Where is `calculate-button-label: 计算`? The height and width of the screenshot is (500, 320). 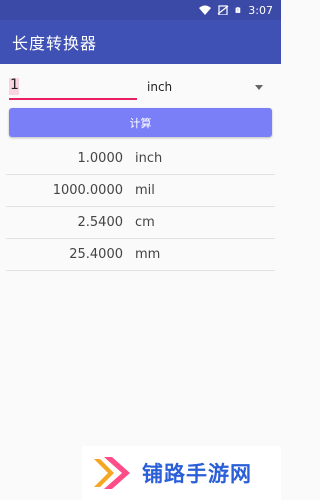 calculate-button-label: 计算 is located at coordinates (140, 123).